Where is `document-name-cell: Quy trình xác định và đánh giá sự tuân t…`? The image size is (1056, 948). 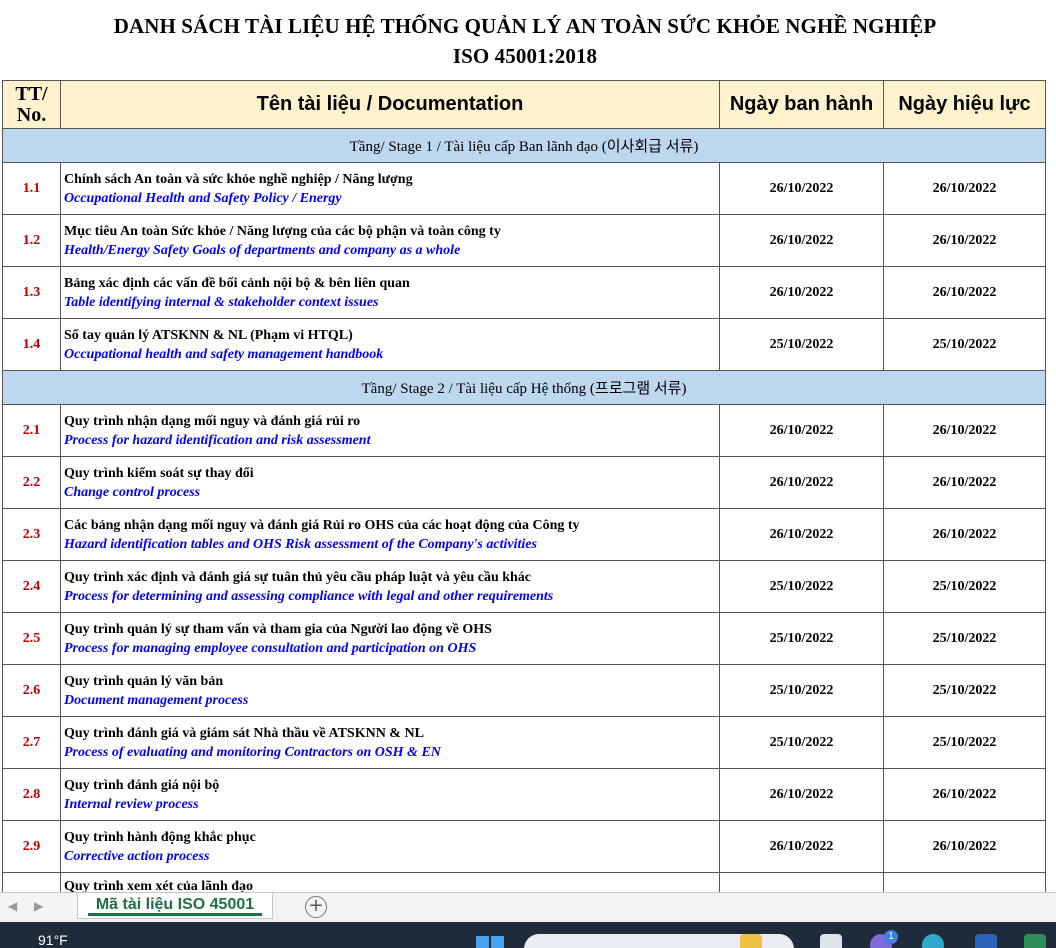 document-name-cell: Quy trình xác định và đánh giá sự tuân t… is located at coordinates (390, 586).